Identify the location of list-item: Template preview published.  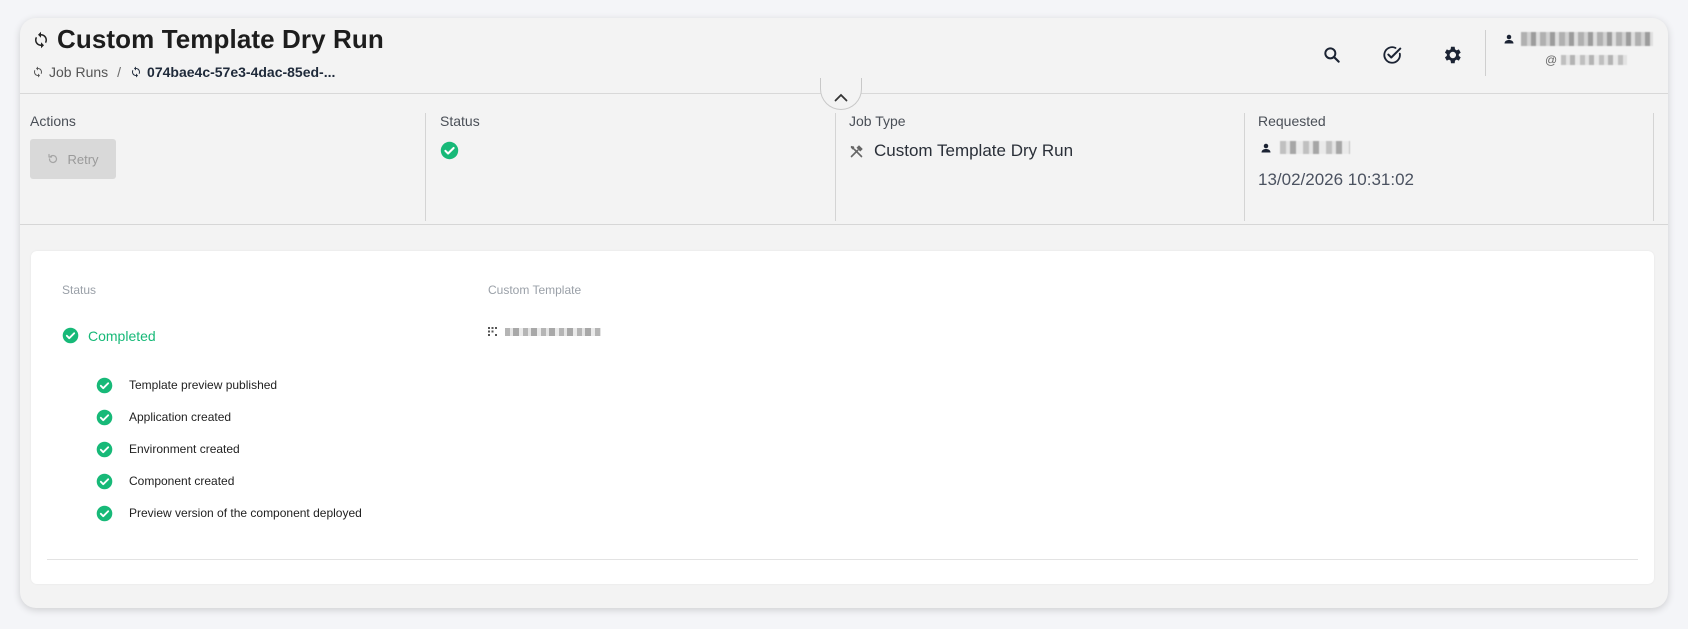
(229, 385).